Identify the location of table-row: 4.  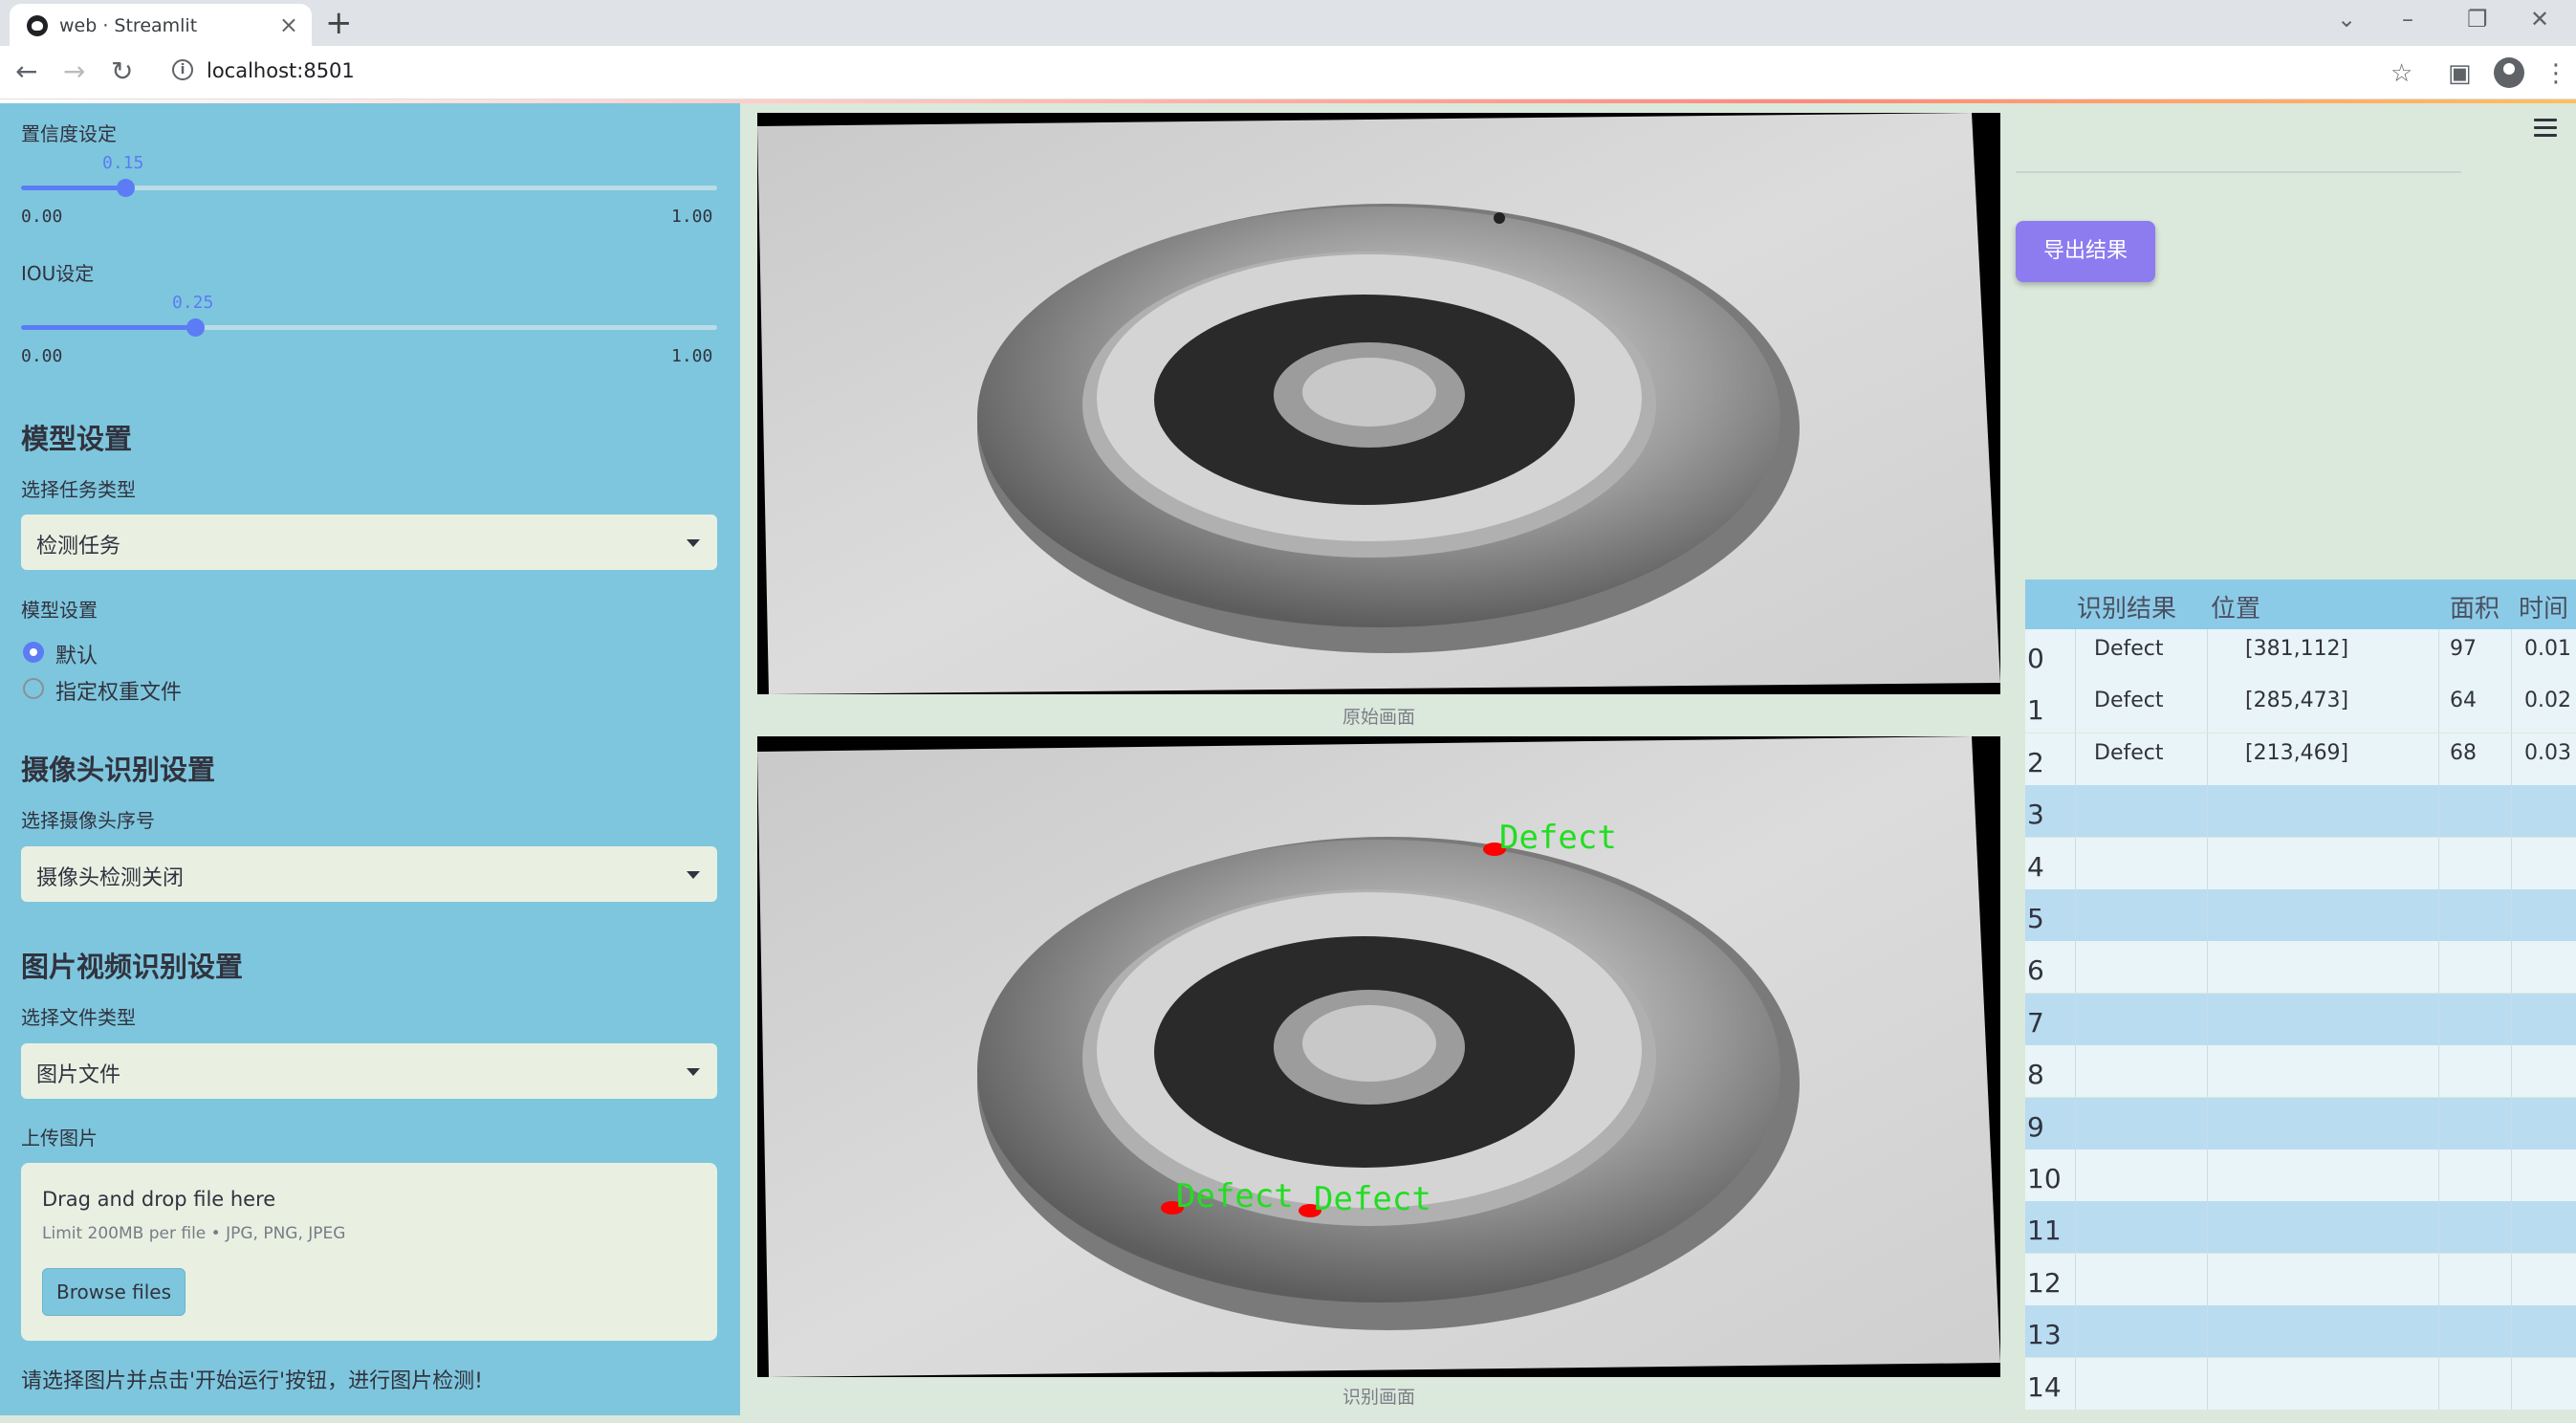
(2300, 863).